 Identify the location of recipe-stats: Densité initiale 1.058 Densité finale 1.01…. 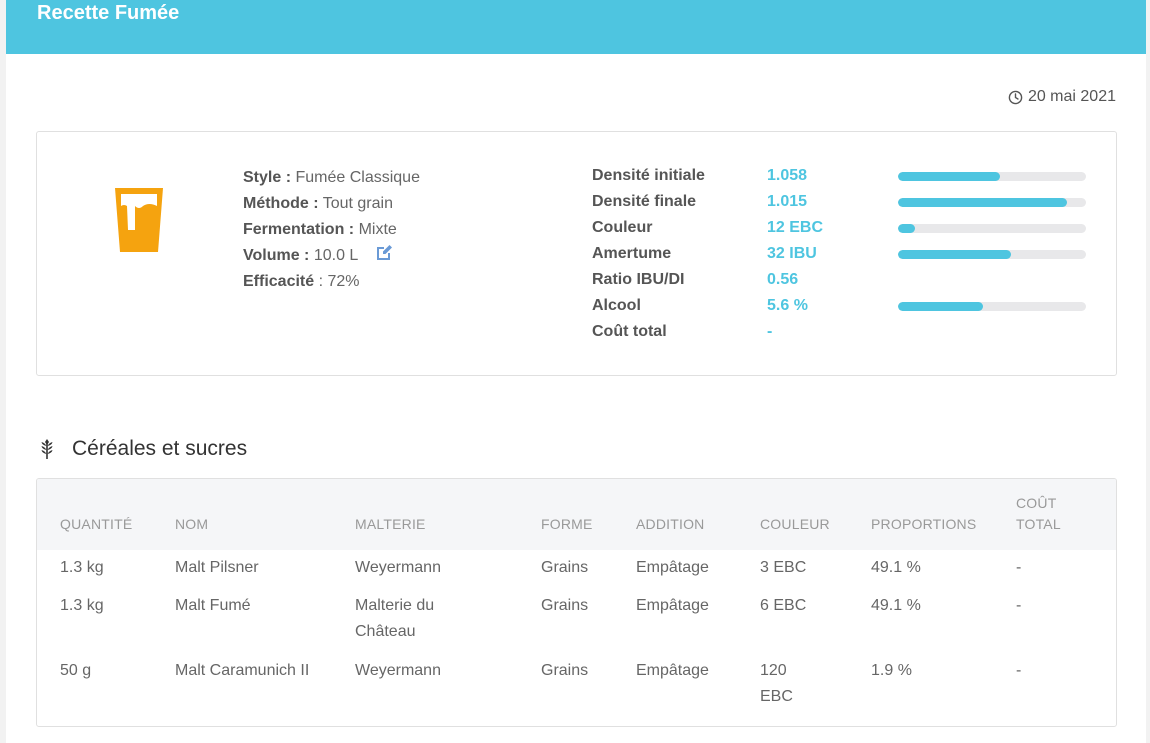
(707, 254).